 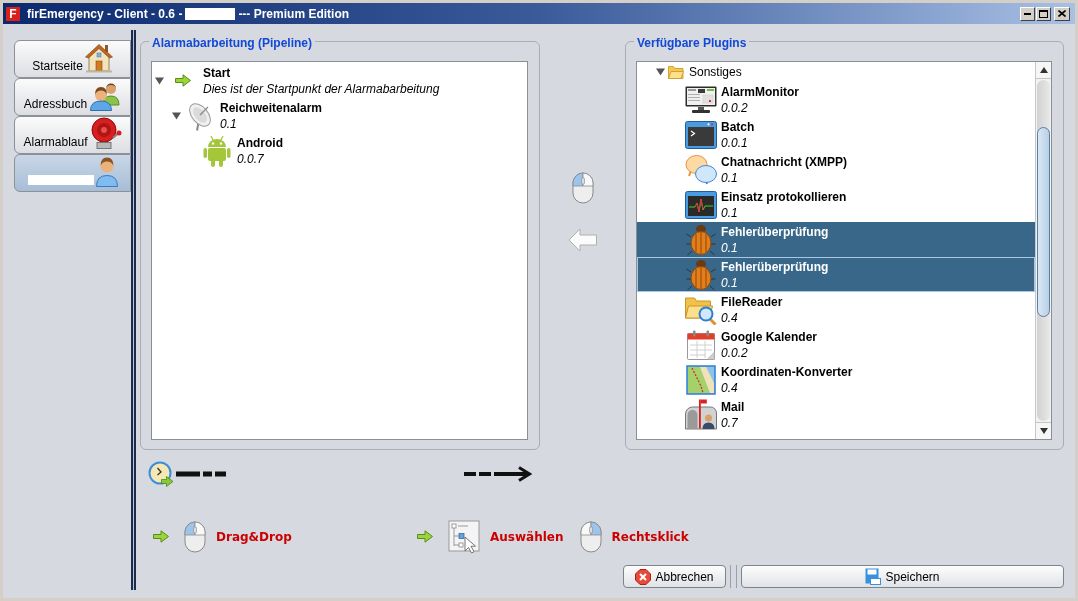 I want to click on maximize-icon, so click(x=1043, y=13).